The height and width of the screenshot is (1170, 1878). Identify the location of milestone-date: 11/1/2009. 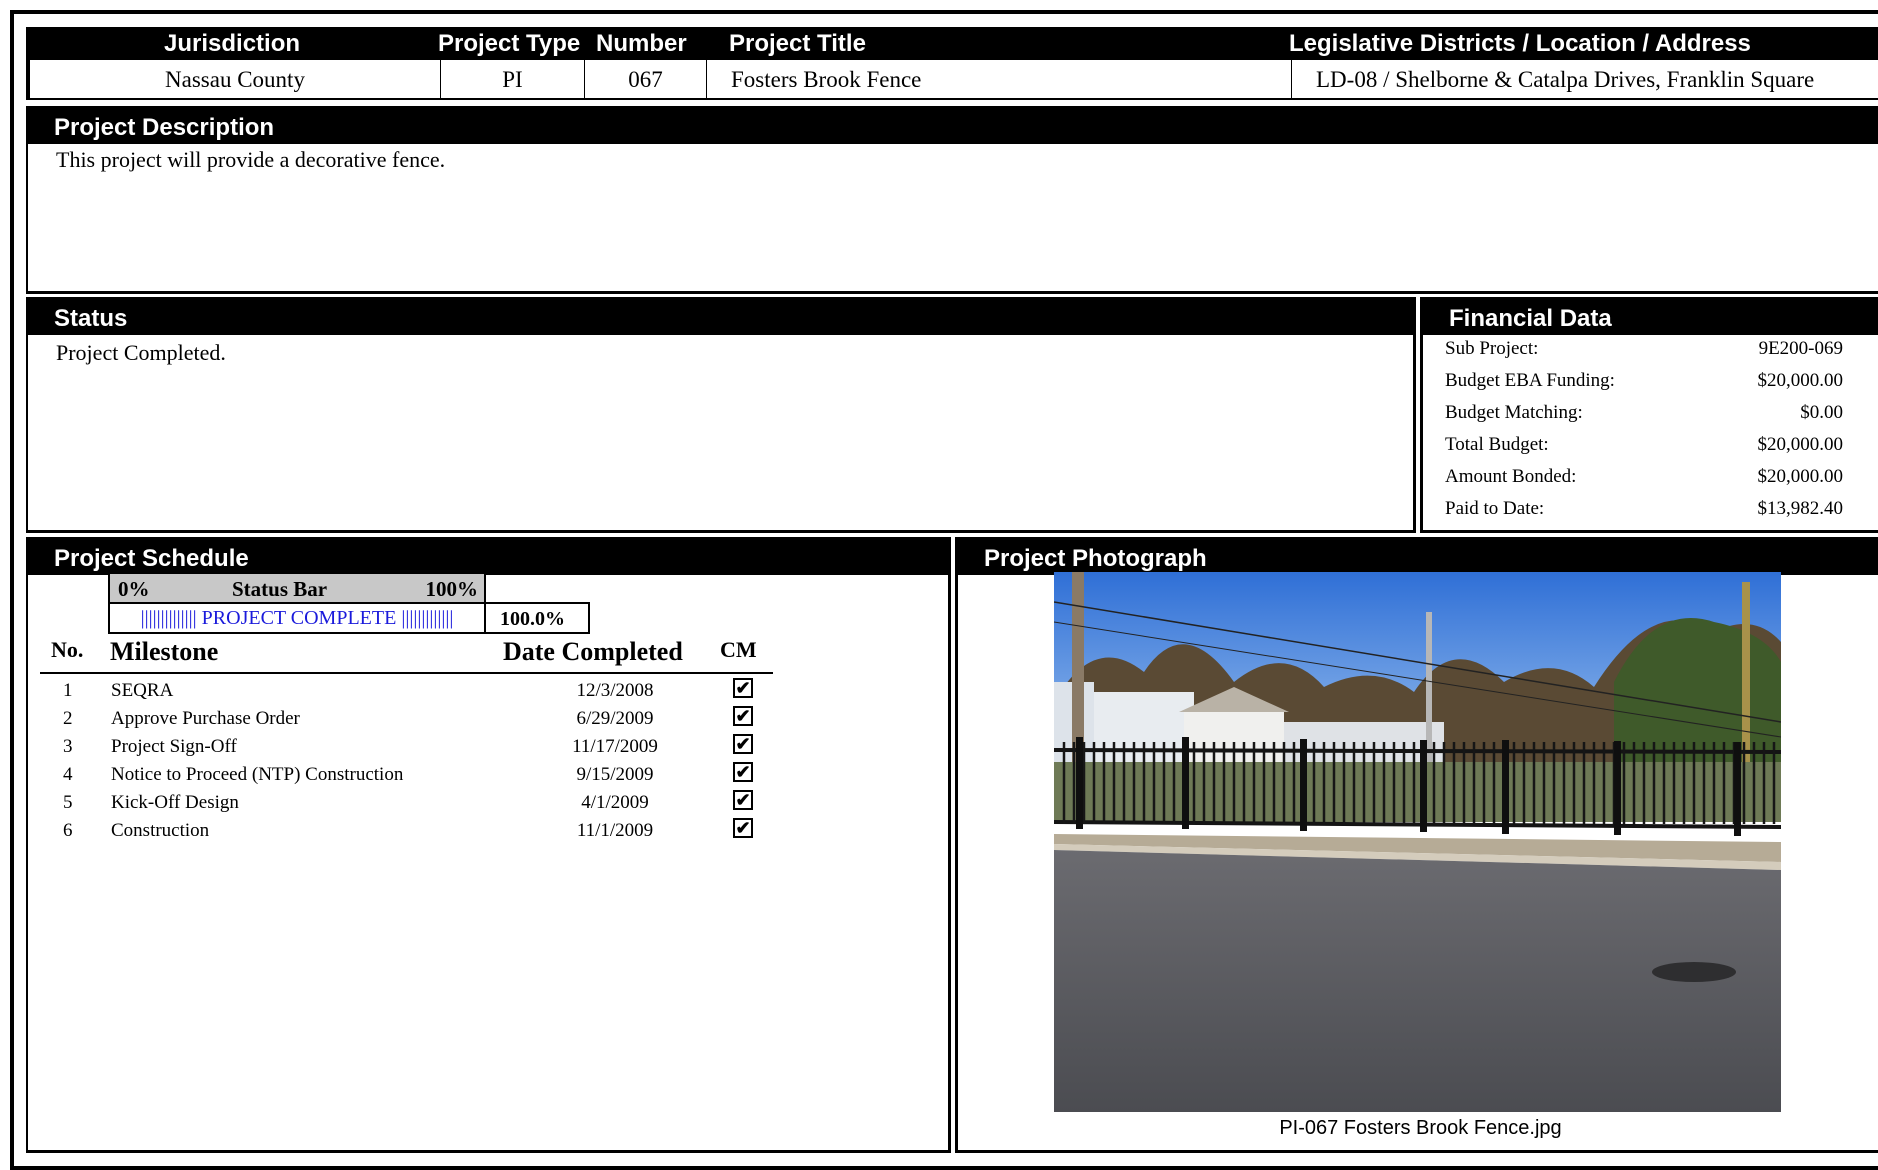
(615, 830).